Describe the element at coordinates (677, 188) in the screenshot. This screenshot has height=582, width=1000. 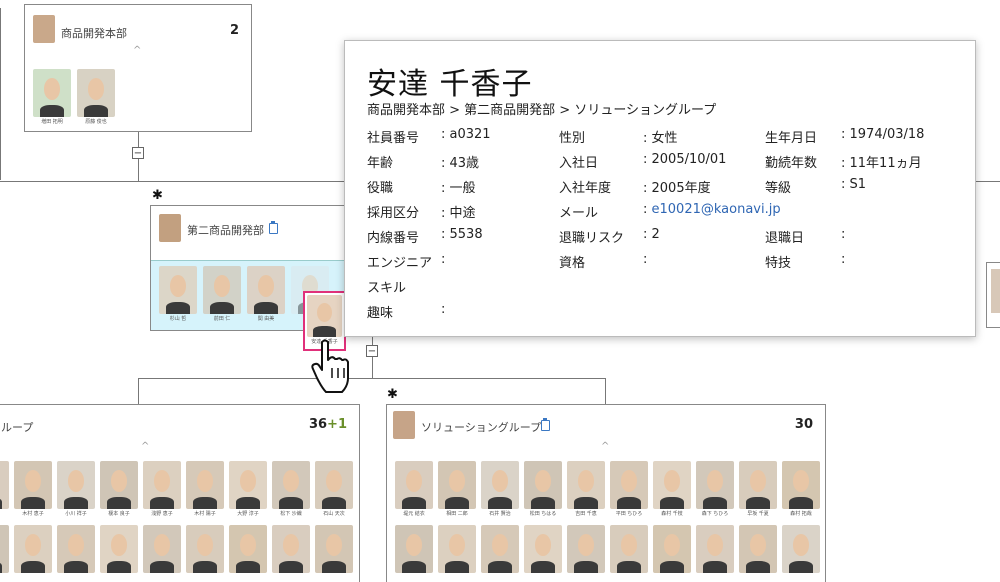
I see `field-value: : 2005年度` at that location.